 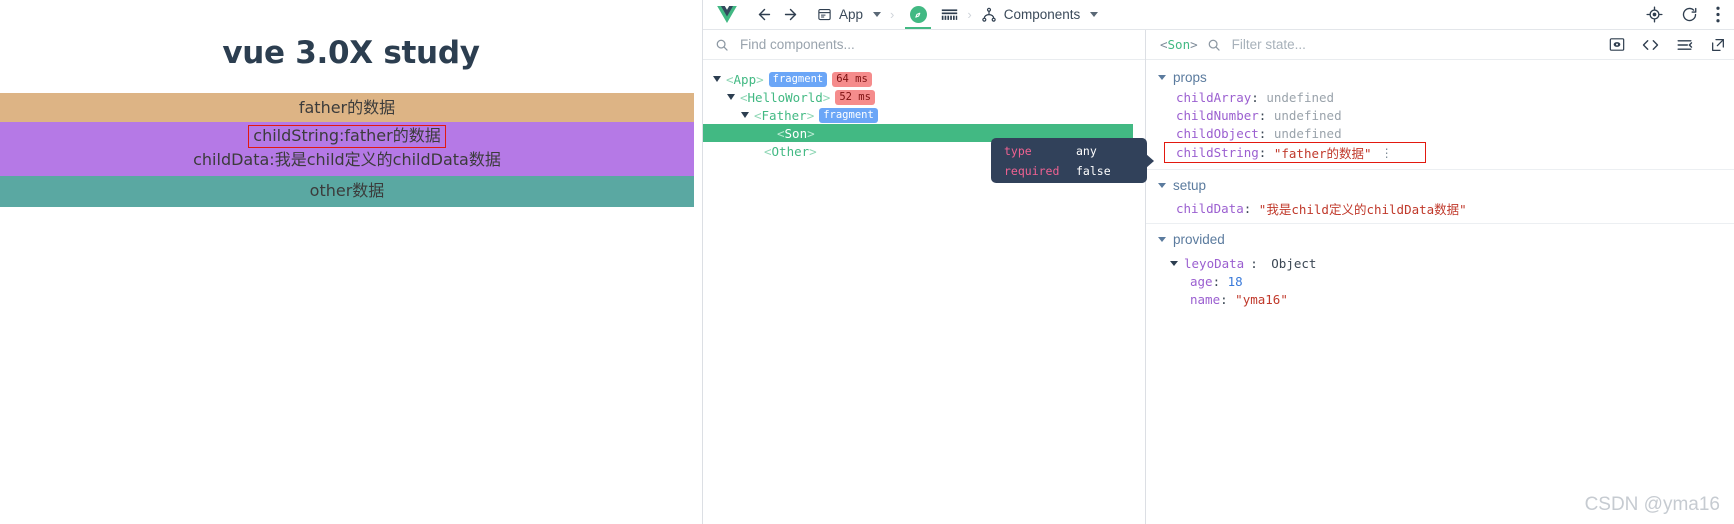 I want to click on more-vertical-icon: ⋮, so click(x=1387, y=153).